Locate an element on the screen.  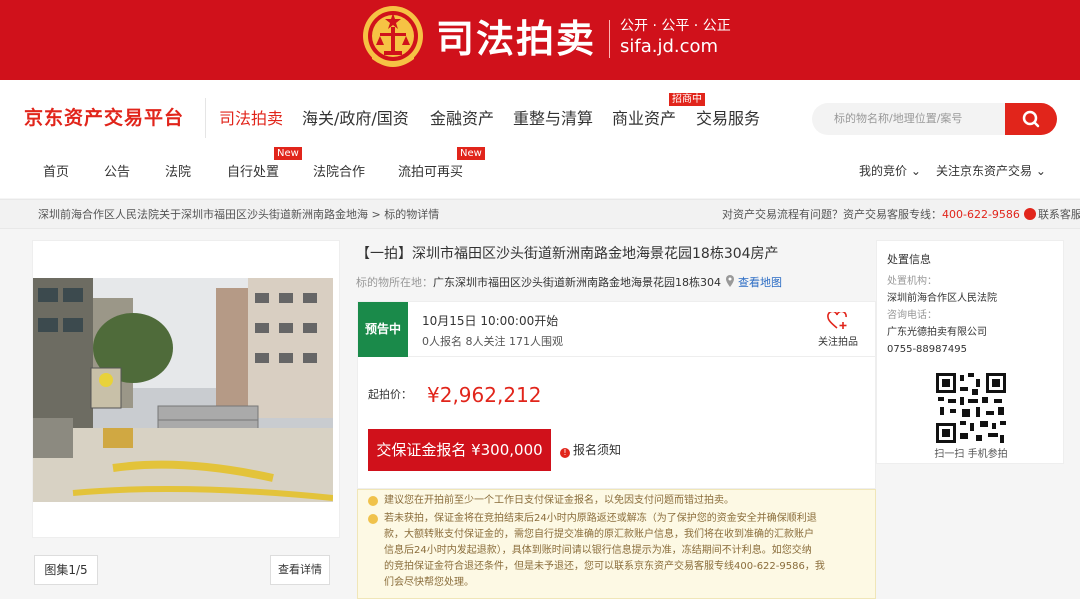
subnav-home: 首页 is located at coordinates (56, 173).